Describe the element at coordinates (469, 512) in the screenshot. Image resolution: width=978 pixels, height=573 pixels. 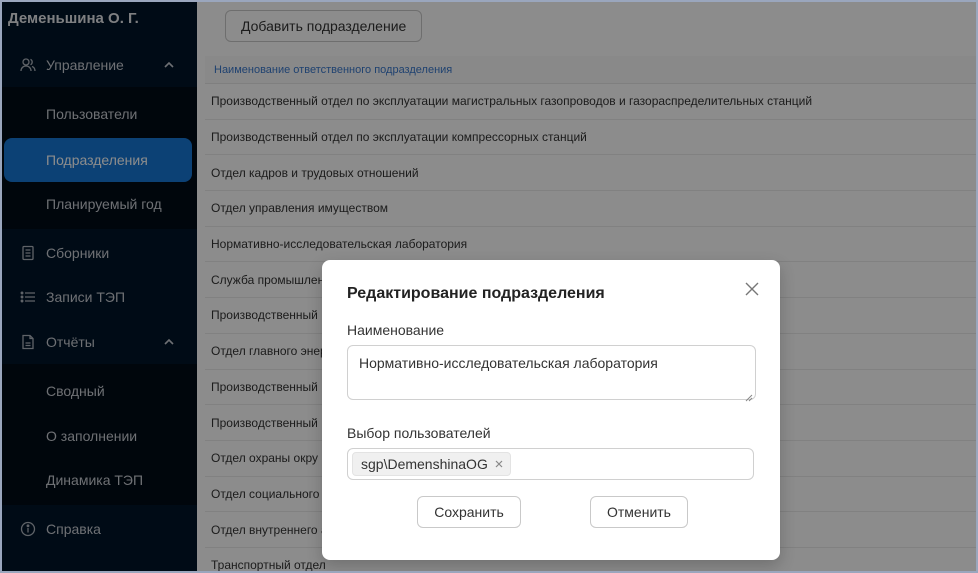
I see `save-button: Сохранить` at that location.